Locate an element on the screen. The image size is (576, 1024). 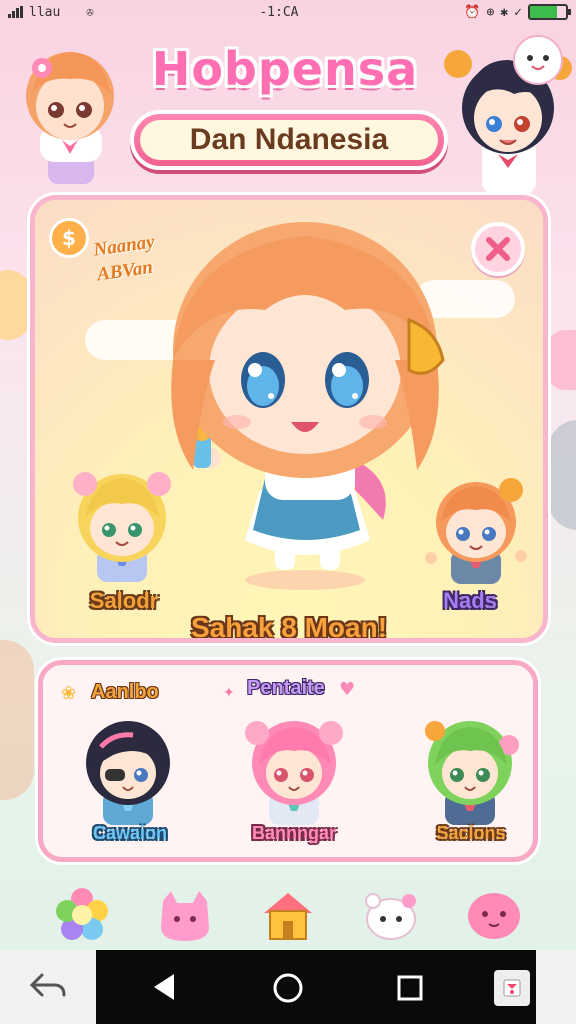
circle-home-icon is located at coordinates (288, 988).